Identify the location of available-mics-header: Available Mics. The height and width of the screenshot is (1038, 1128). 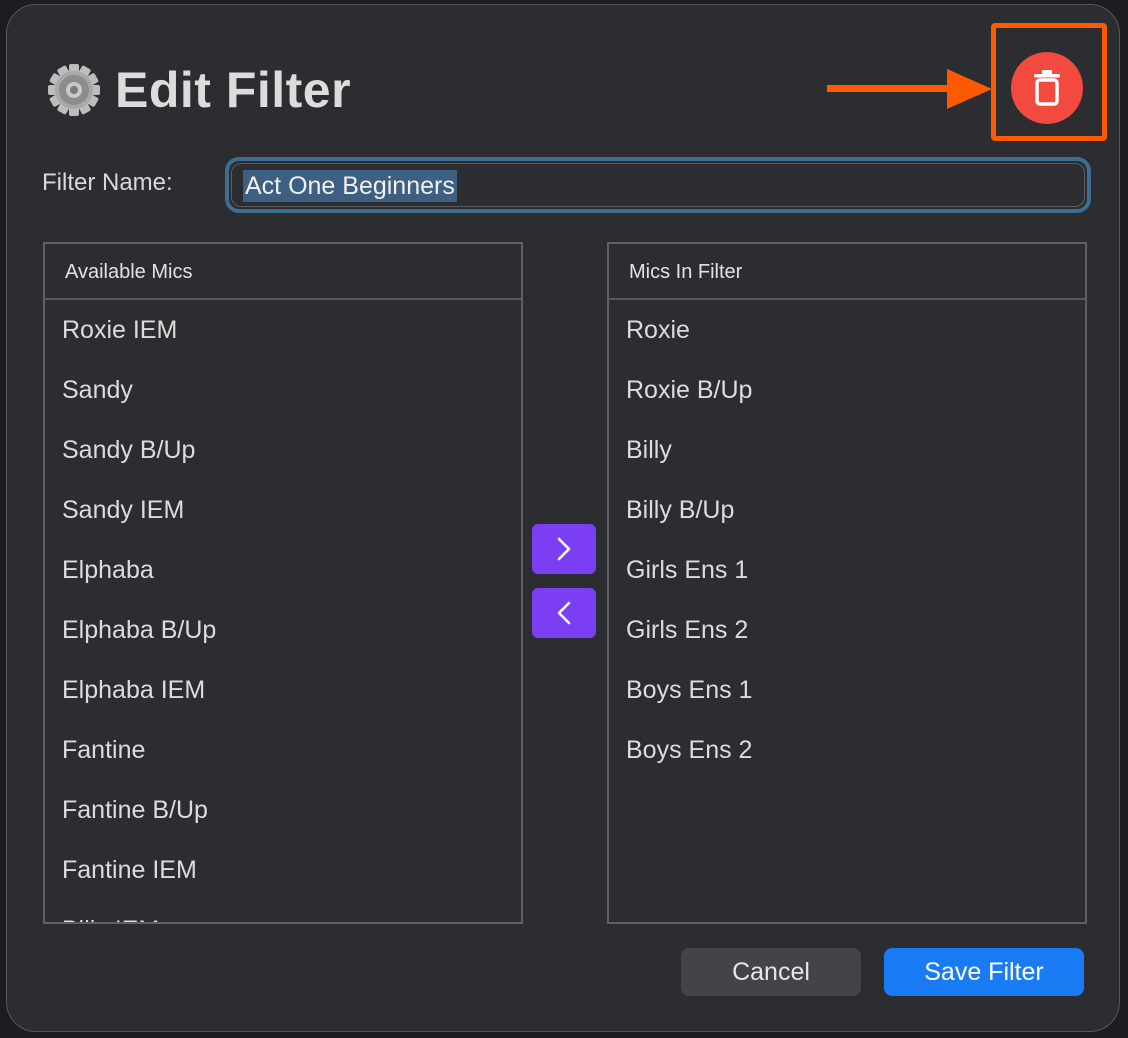
(283, 272).